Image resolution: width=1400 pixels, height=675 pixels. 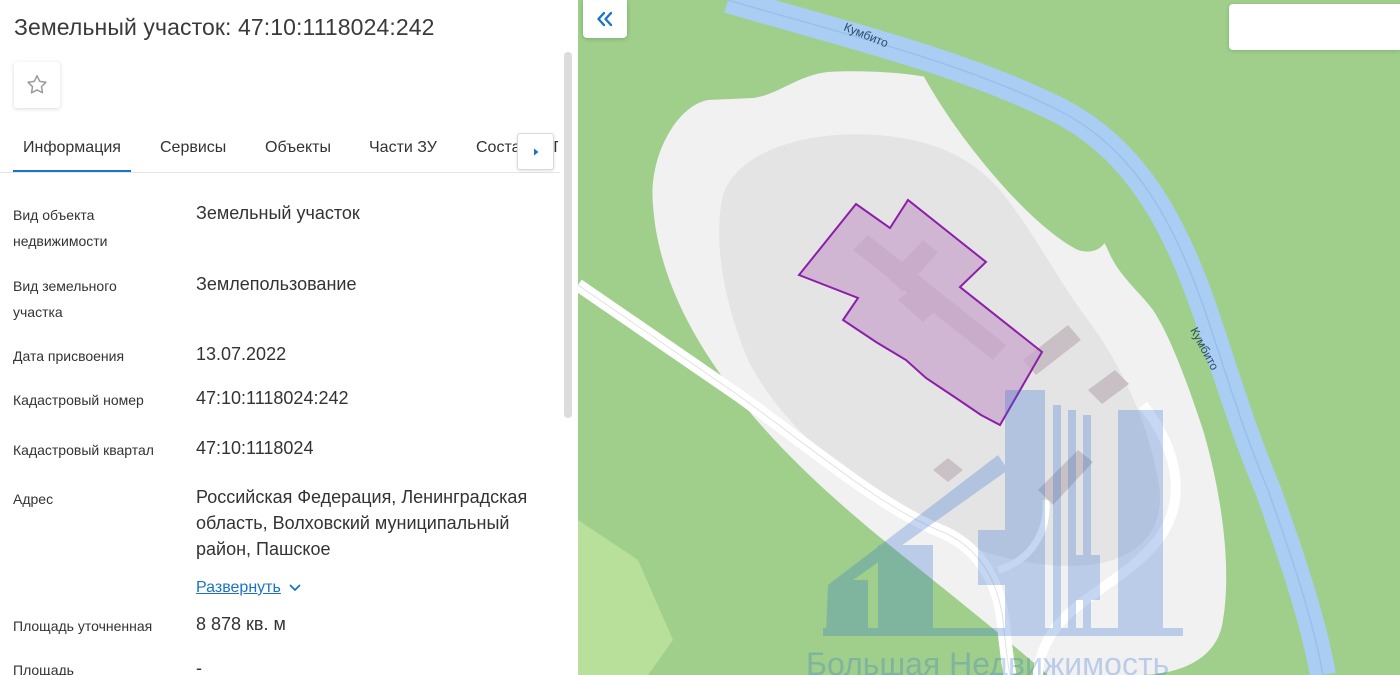 I want to click on tab-parts: Части ЗУ, so click(x=403, y=148).